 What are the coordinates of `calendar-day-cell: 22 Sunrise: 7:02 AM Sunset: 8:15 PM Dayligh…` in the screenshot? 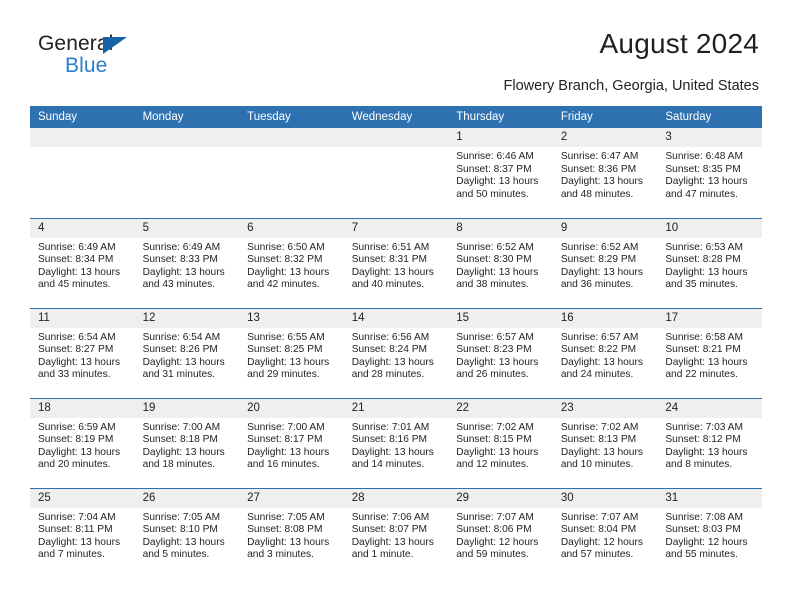 It's located at (500, 442).